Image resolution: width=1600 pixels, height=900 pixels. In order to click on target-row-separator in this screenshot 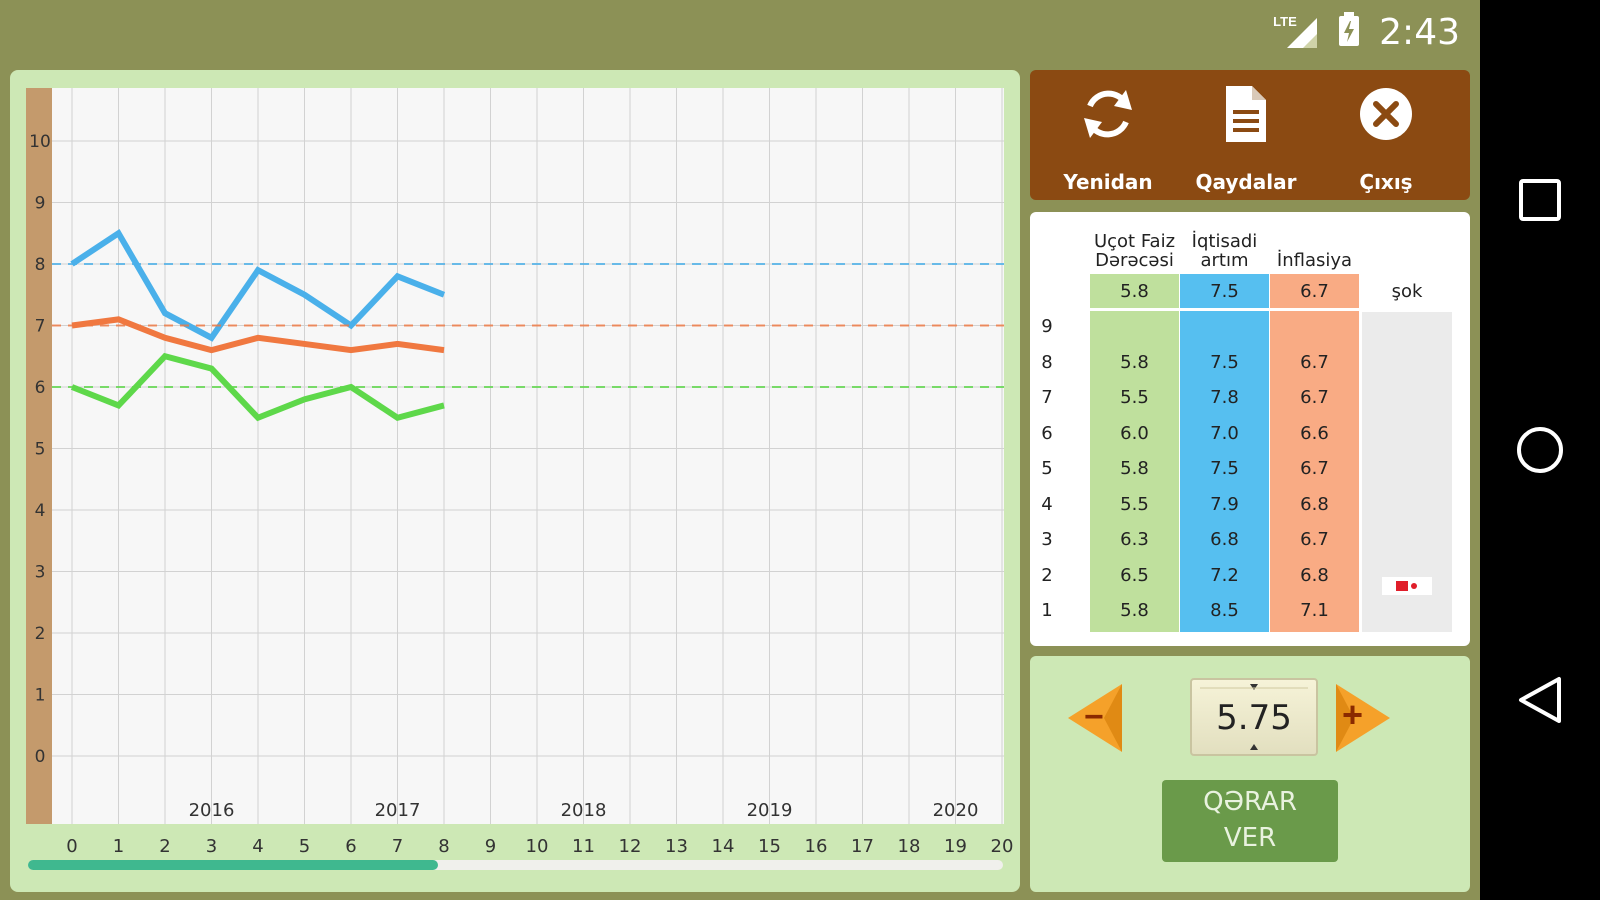, I will do `click(1225, 309)`.